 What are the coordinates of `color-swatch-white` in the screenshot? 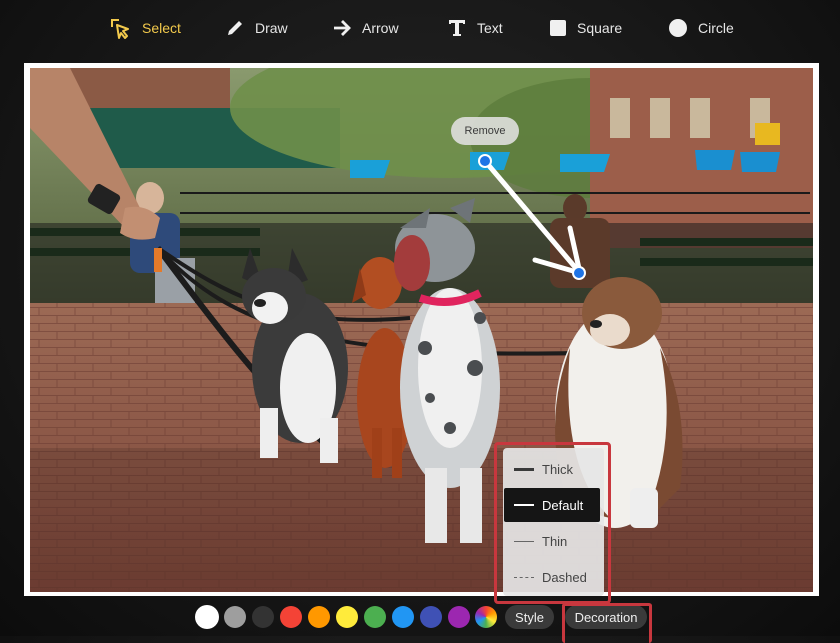 It's located at (207, 617).